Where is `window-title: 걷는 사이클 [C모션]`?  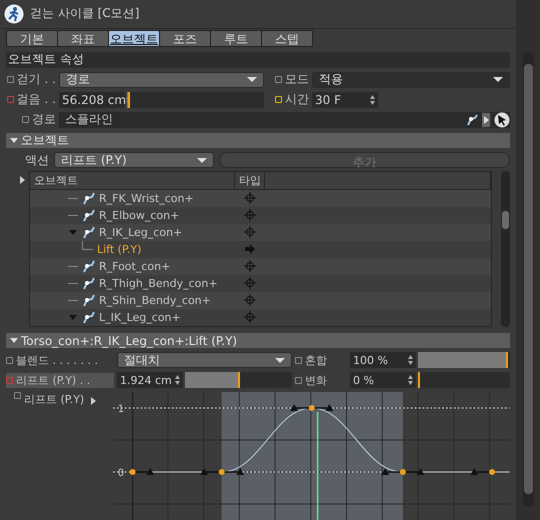
window-title: 걷는 사이클 [C모션] is located at coordinates (85, 13).